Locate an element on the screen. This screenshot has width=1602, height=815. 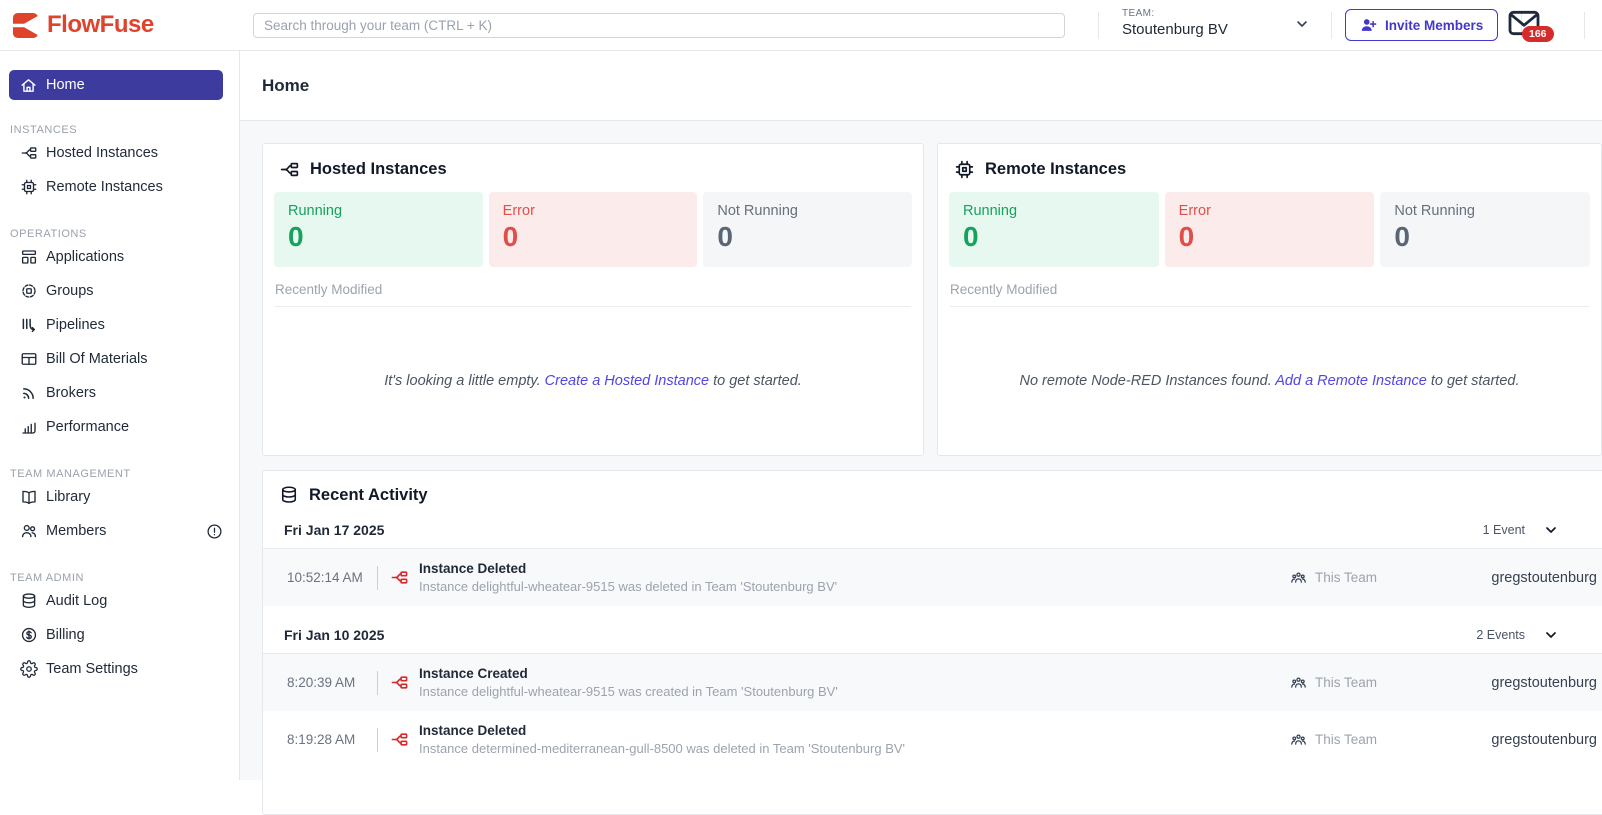
billing-icon is located at coordinates (29, 635).